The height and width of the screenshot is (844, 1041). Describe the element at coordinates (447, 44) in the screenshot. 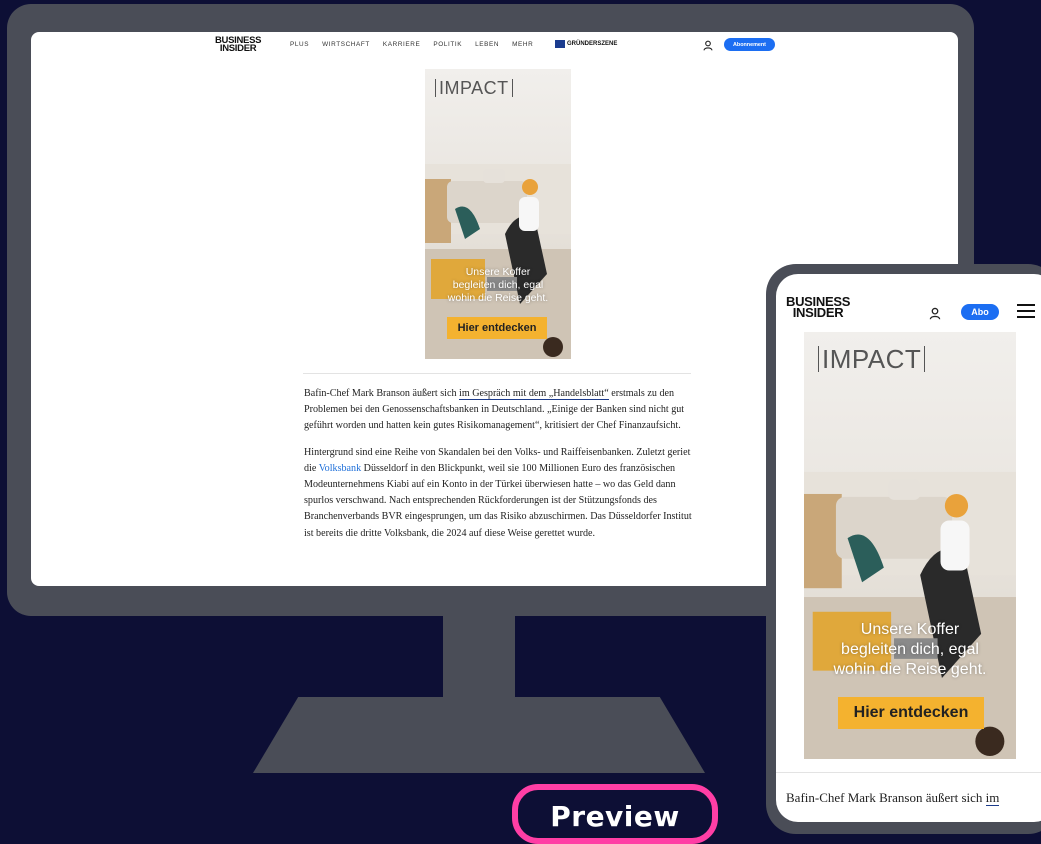

I see `nav-item-politik: POLITIK` at that location.